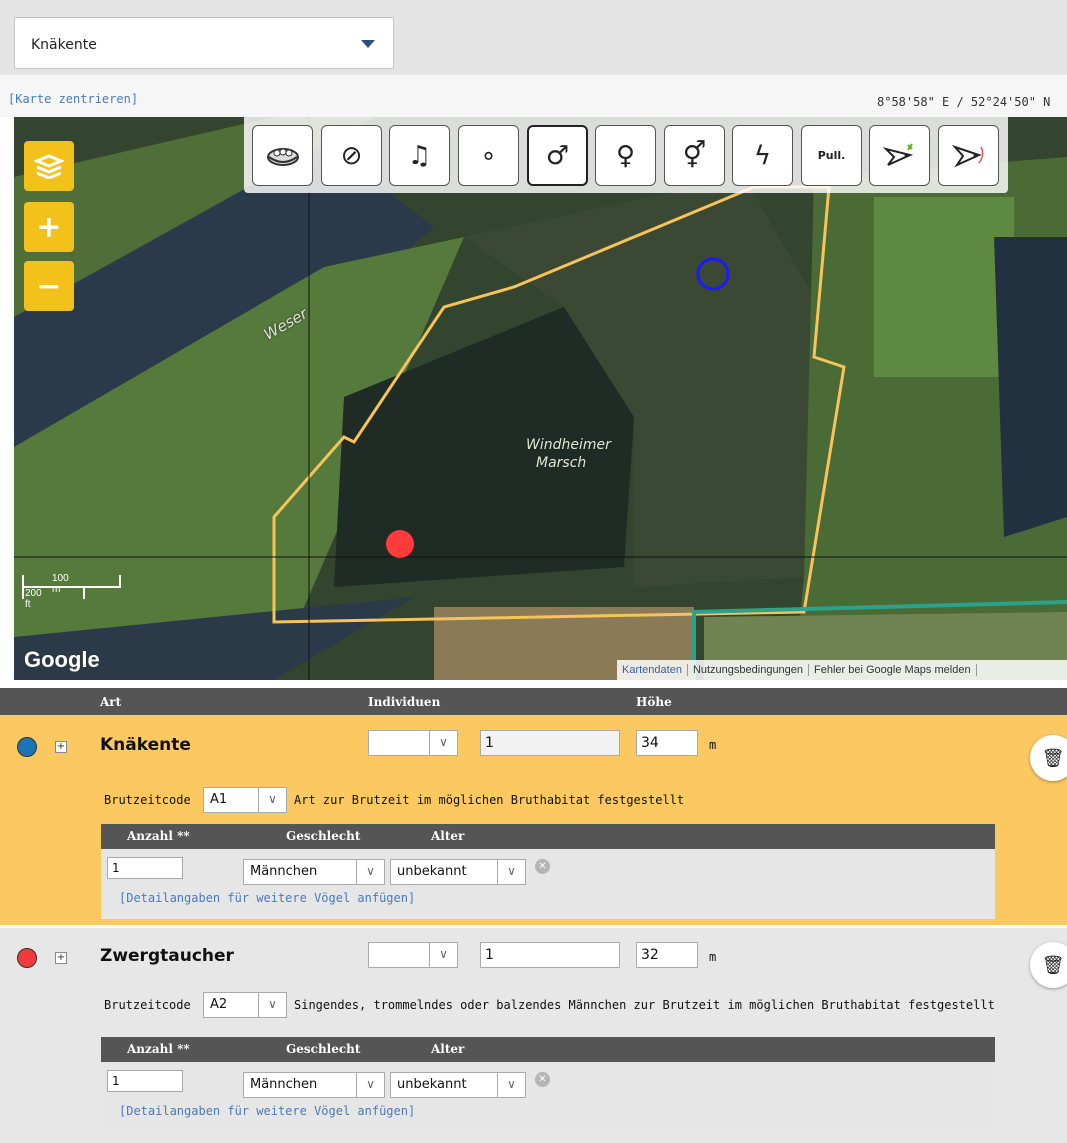  What do you see at coordinates (64, 45) in the screenshot?
I see `species-select-value: Knäkente` at bounding box center [64, 45].